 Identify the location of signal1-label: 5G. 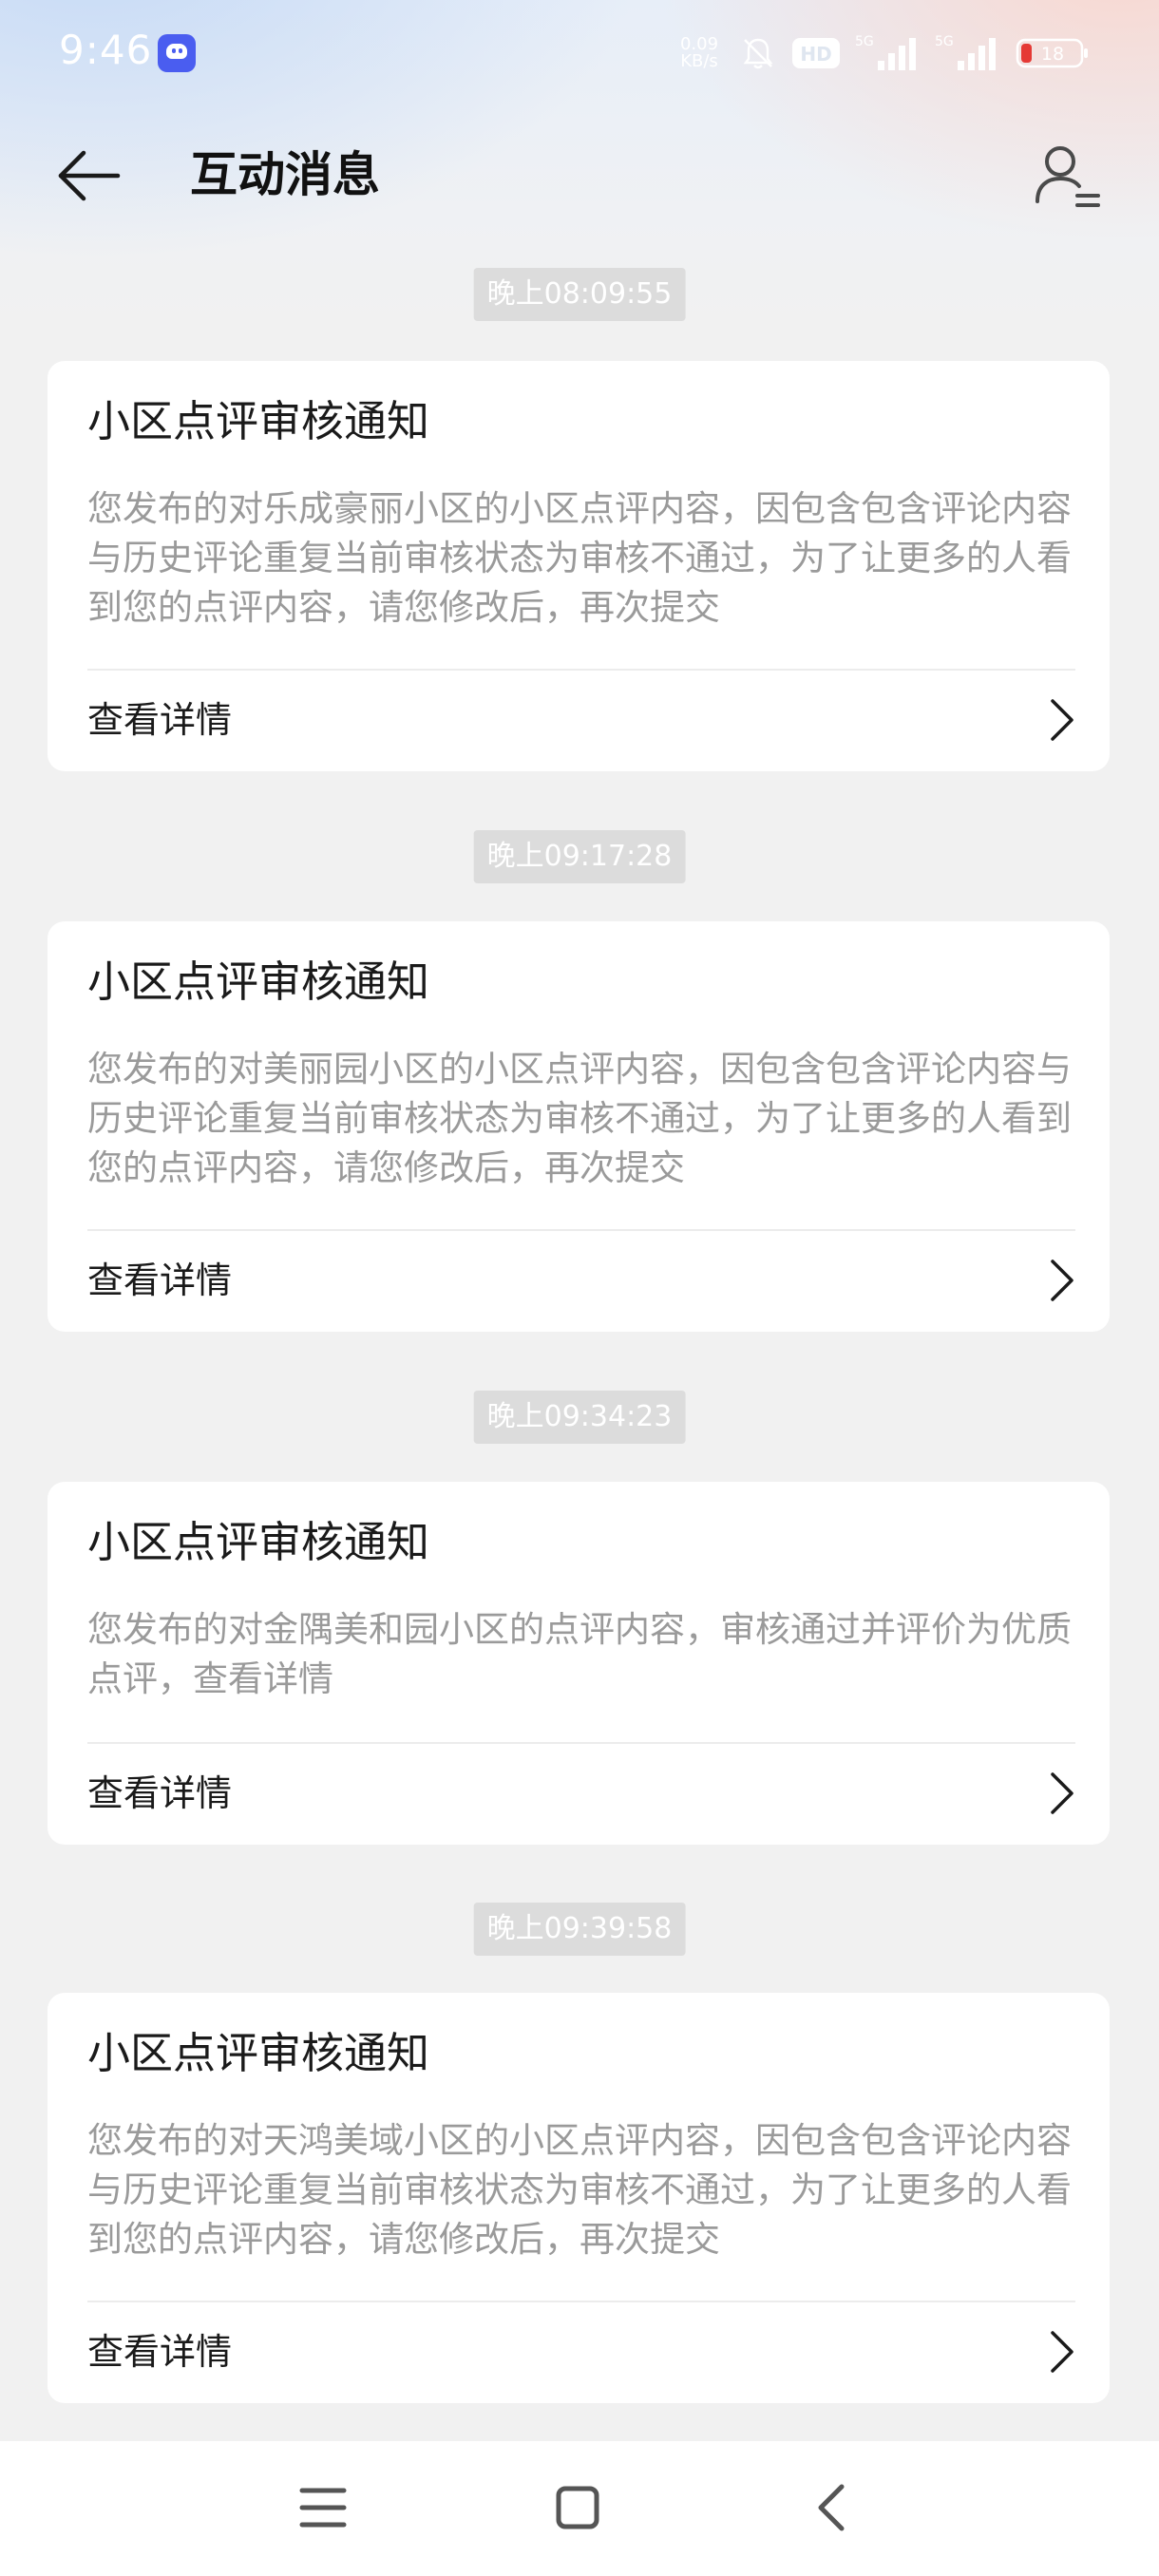
(864, 41).